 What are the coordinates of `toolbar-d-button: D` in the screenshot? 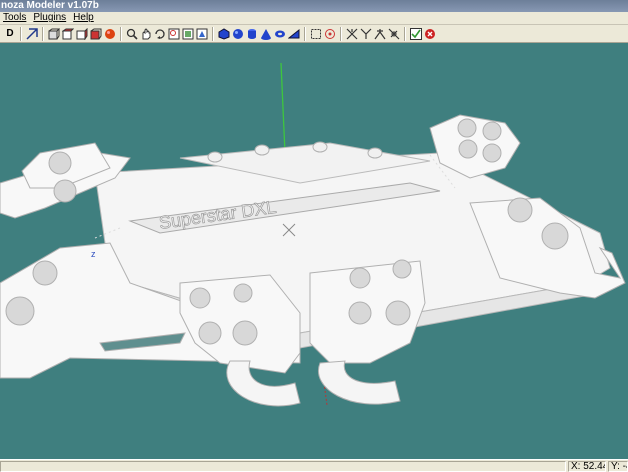 It's located at (10, 34).